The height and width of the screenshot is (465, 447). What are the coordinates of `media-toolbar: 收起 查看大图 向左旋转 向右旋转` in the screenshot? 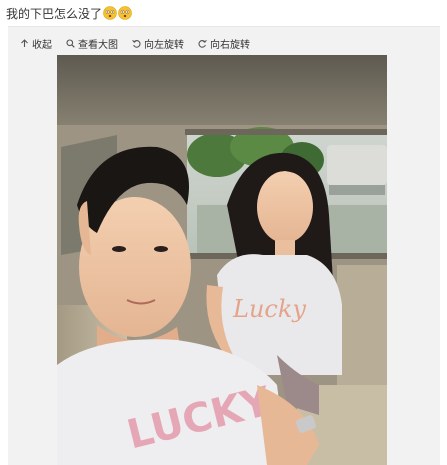 It's located at (142, 43).